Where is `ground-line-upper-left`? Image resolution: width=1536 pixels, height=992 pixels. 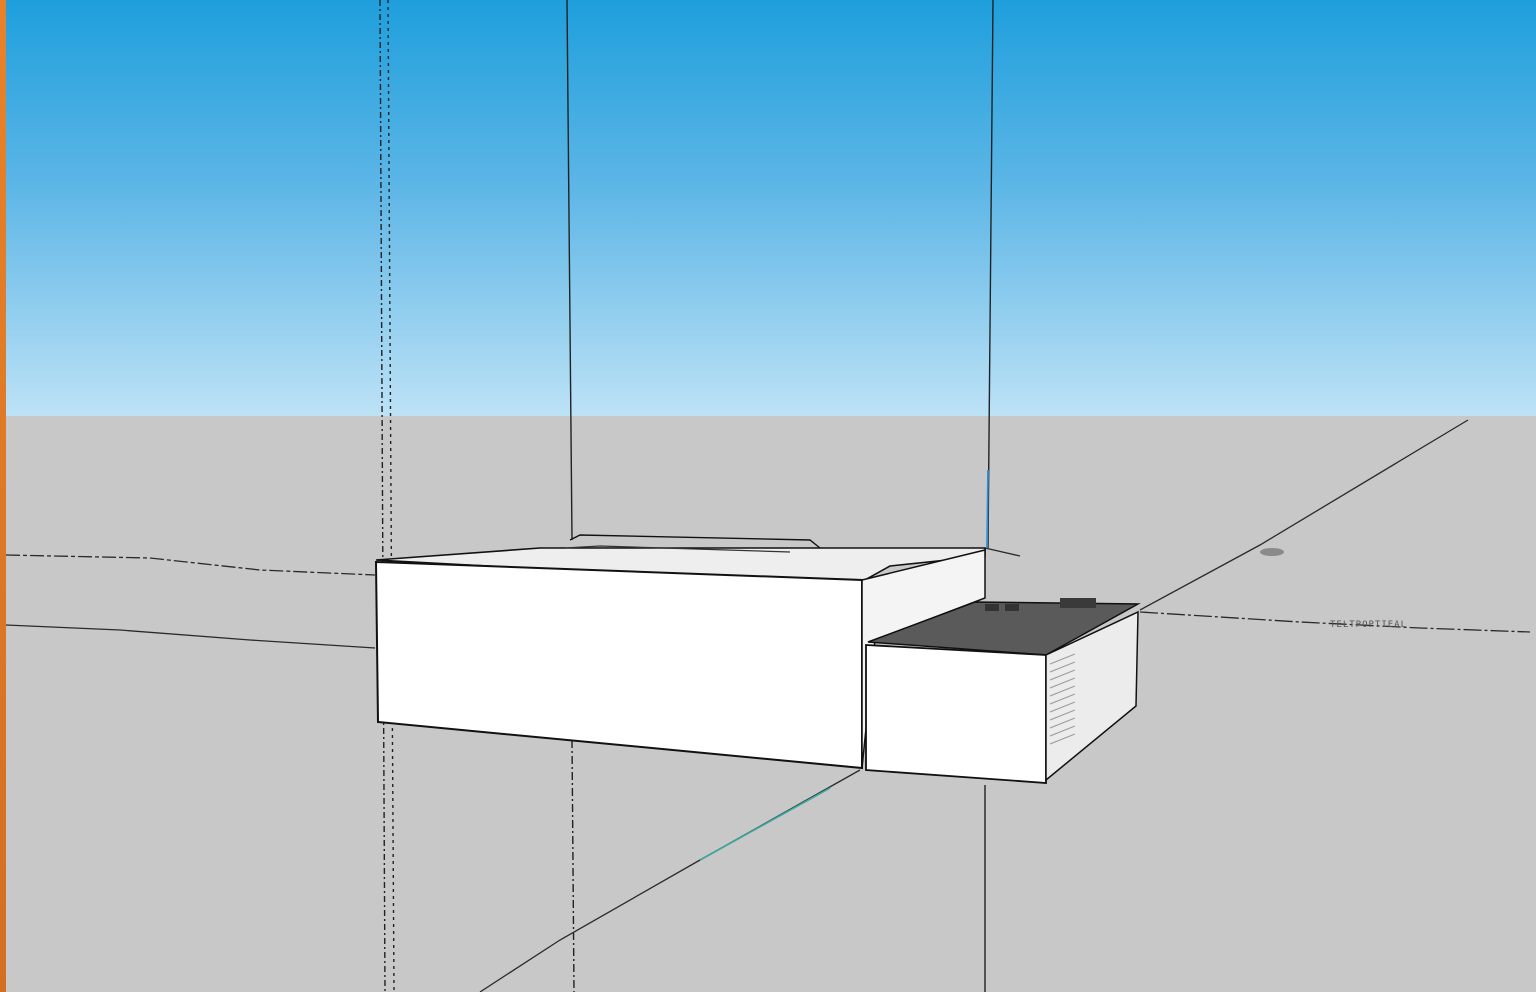 ground-line-upper-left is located at coordinates (190, 565).